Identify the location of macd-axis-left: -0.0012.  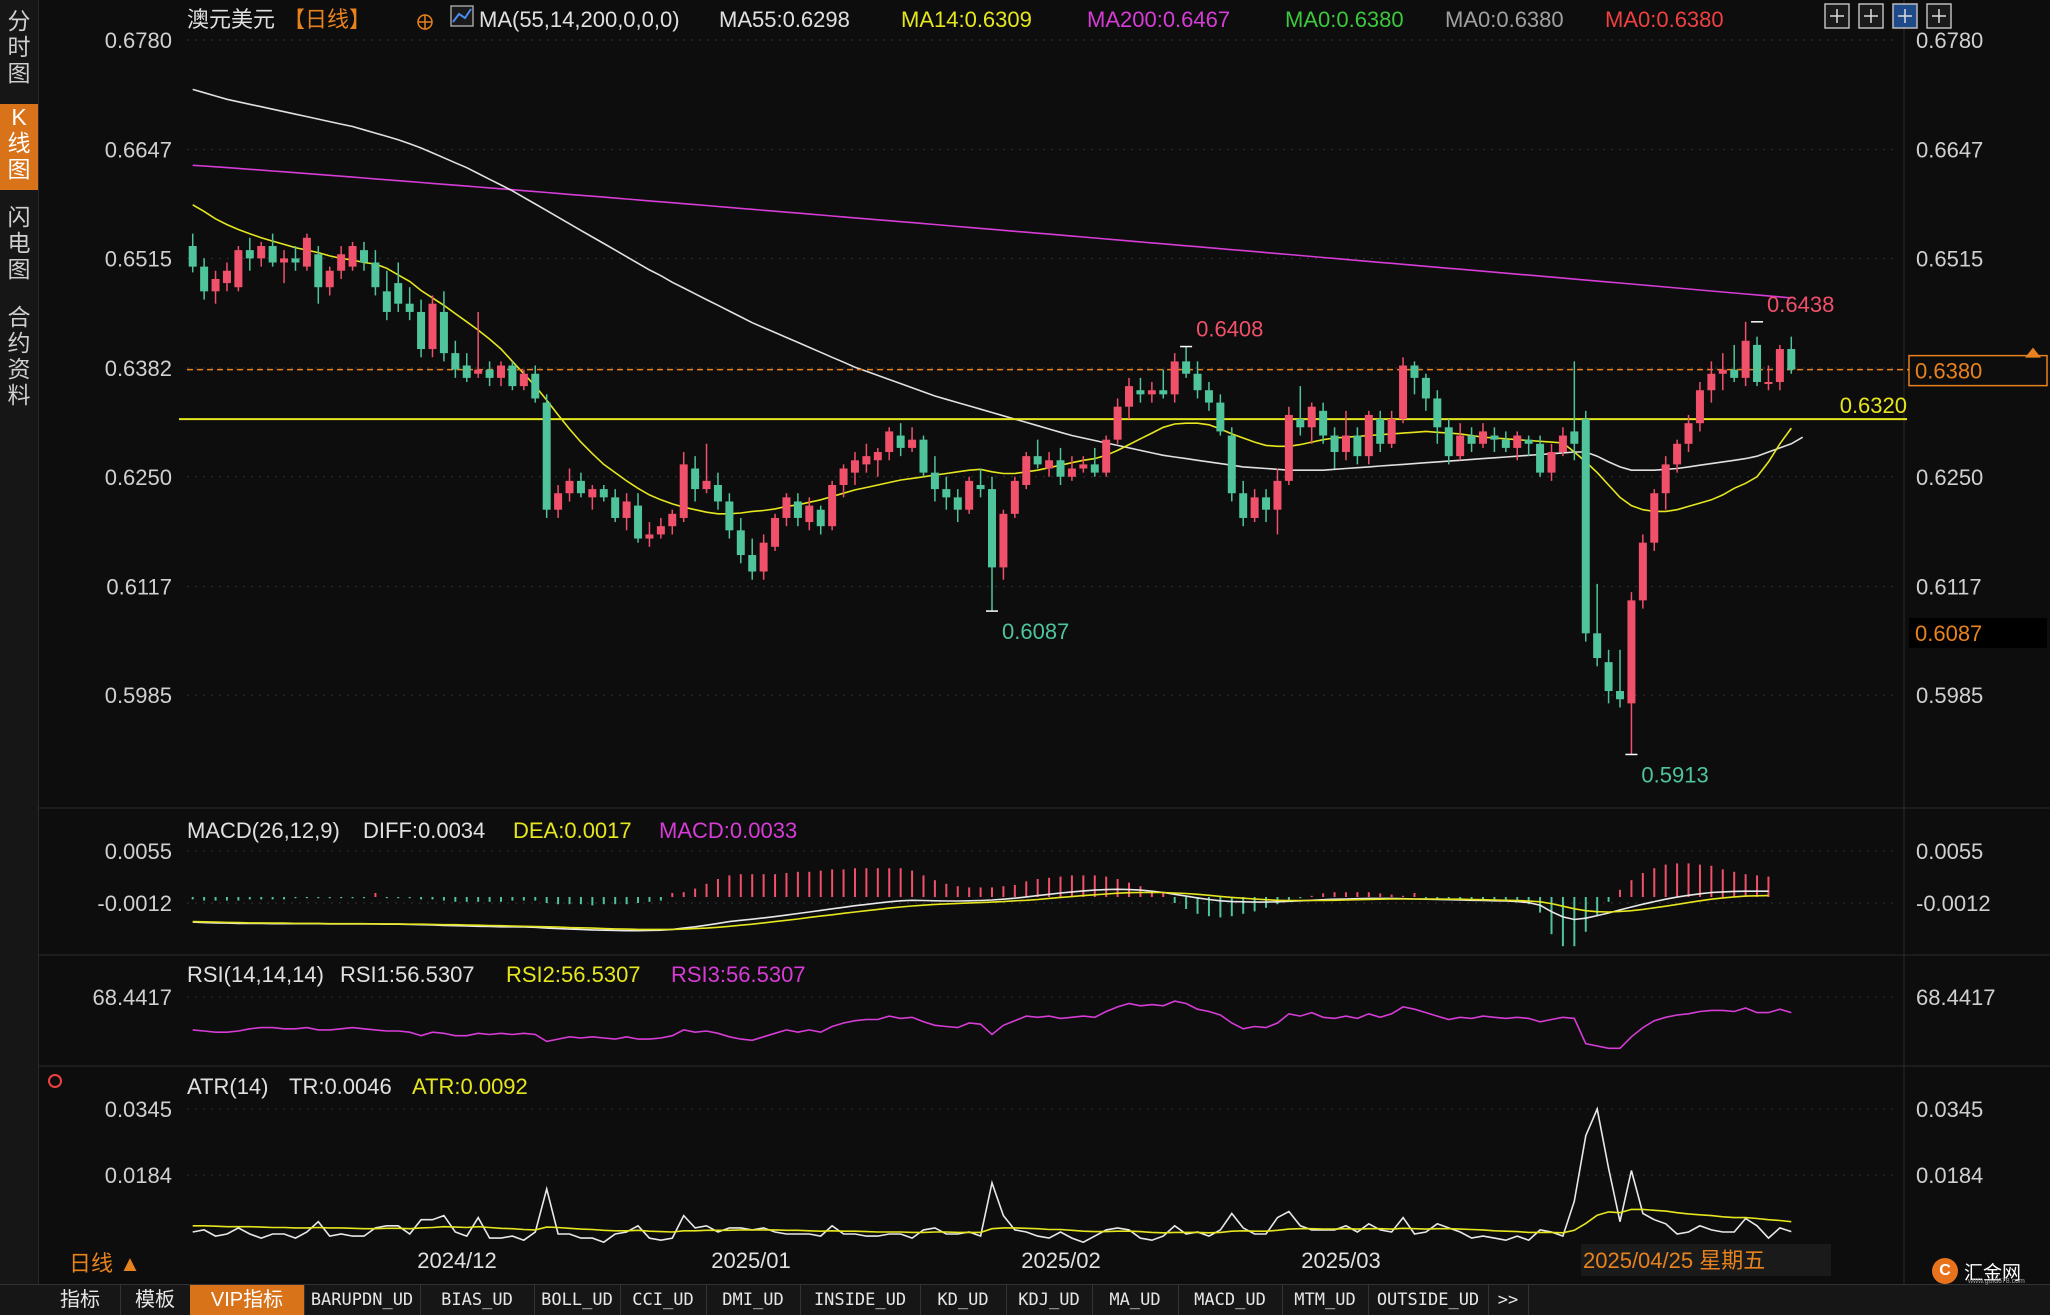
(134, 903).